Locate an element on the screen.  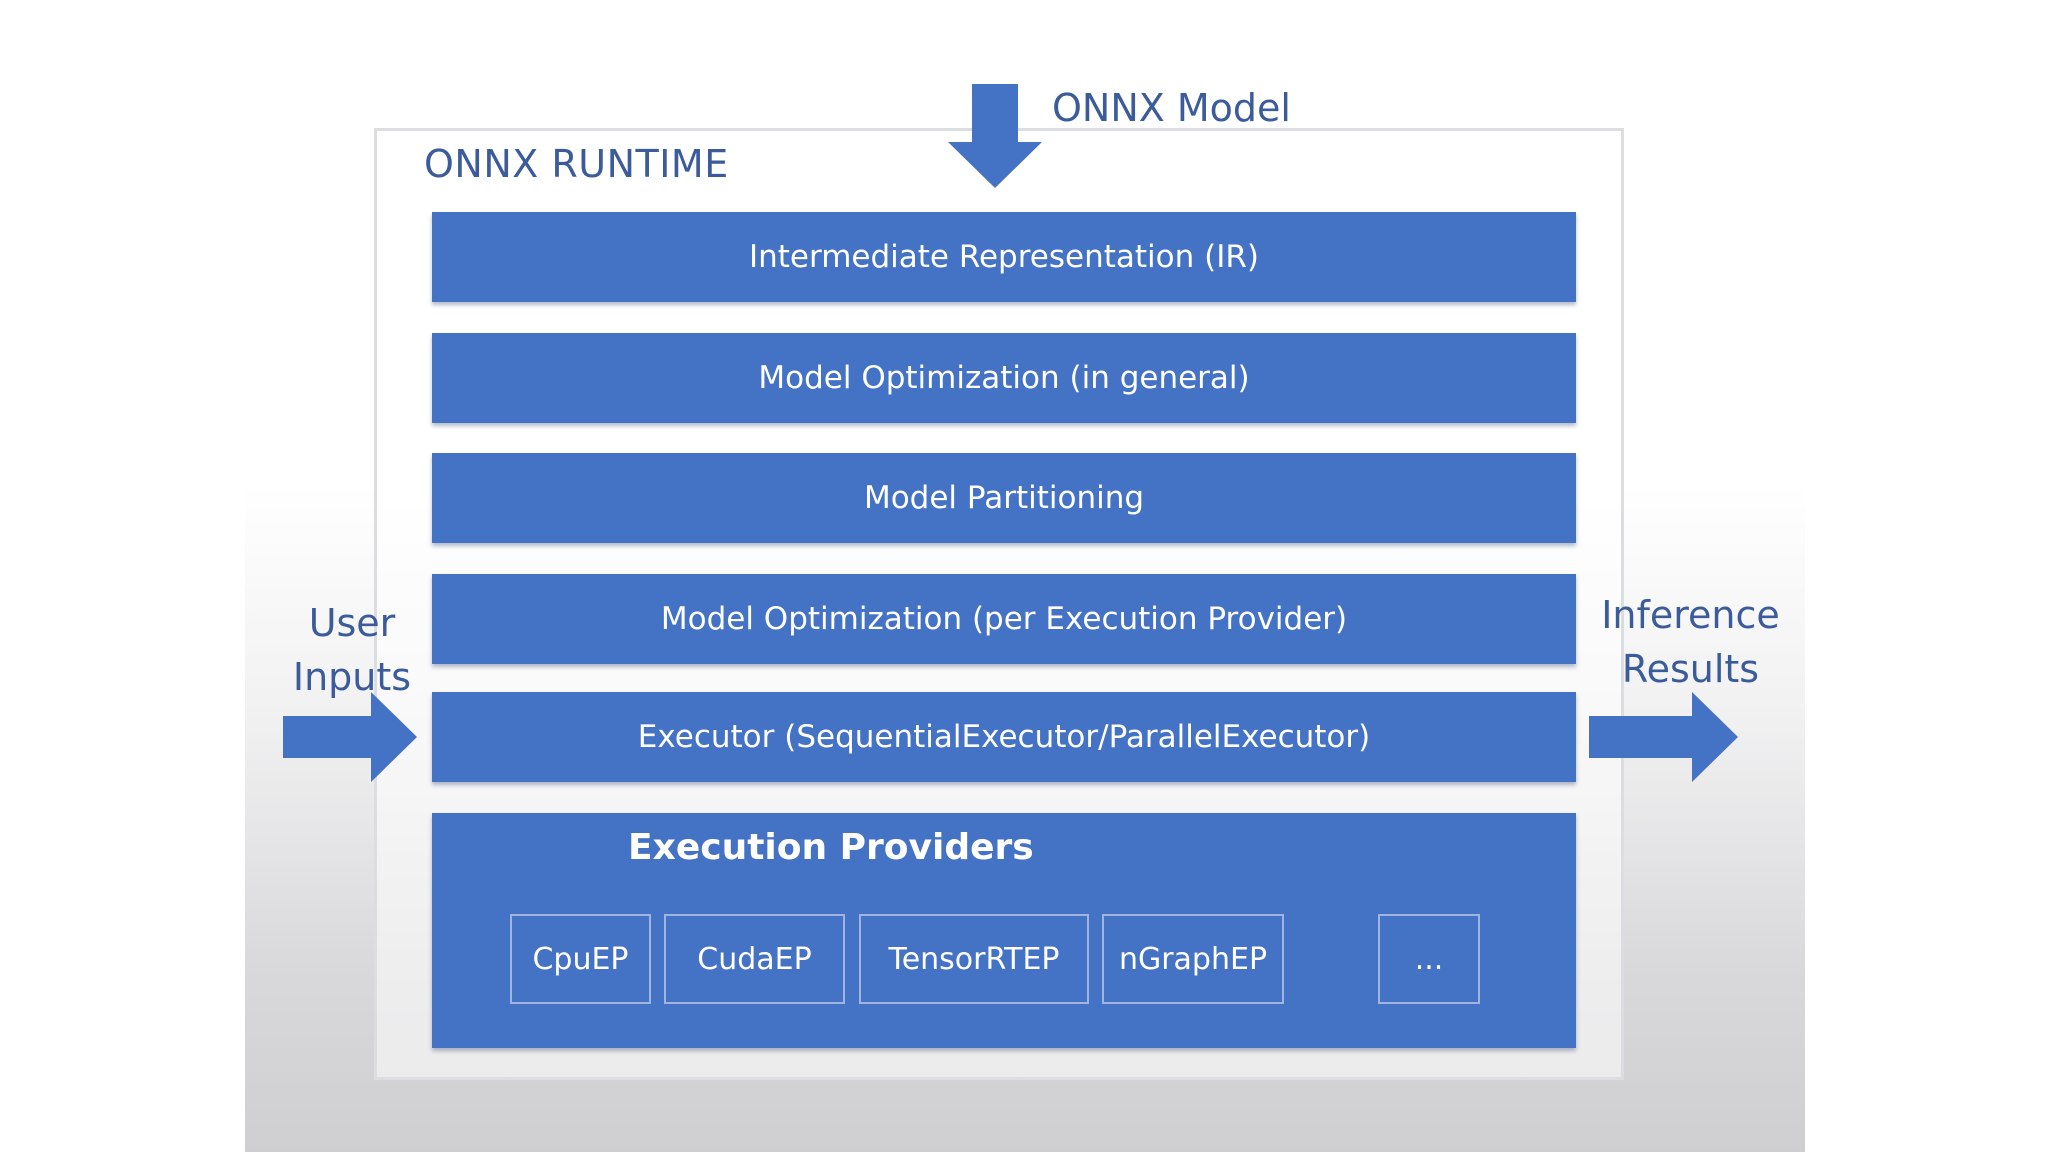
ep-cpu: CpuEP is located at coordinates (580, 959).